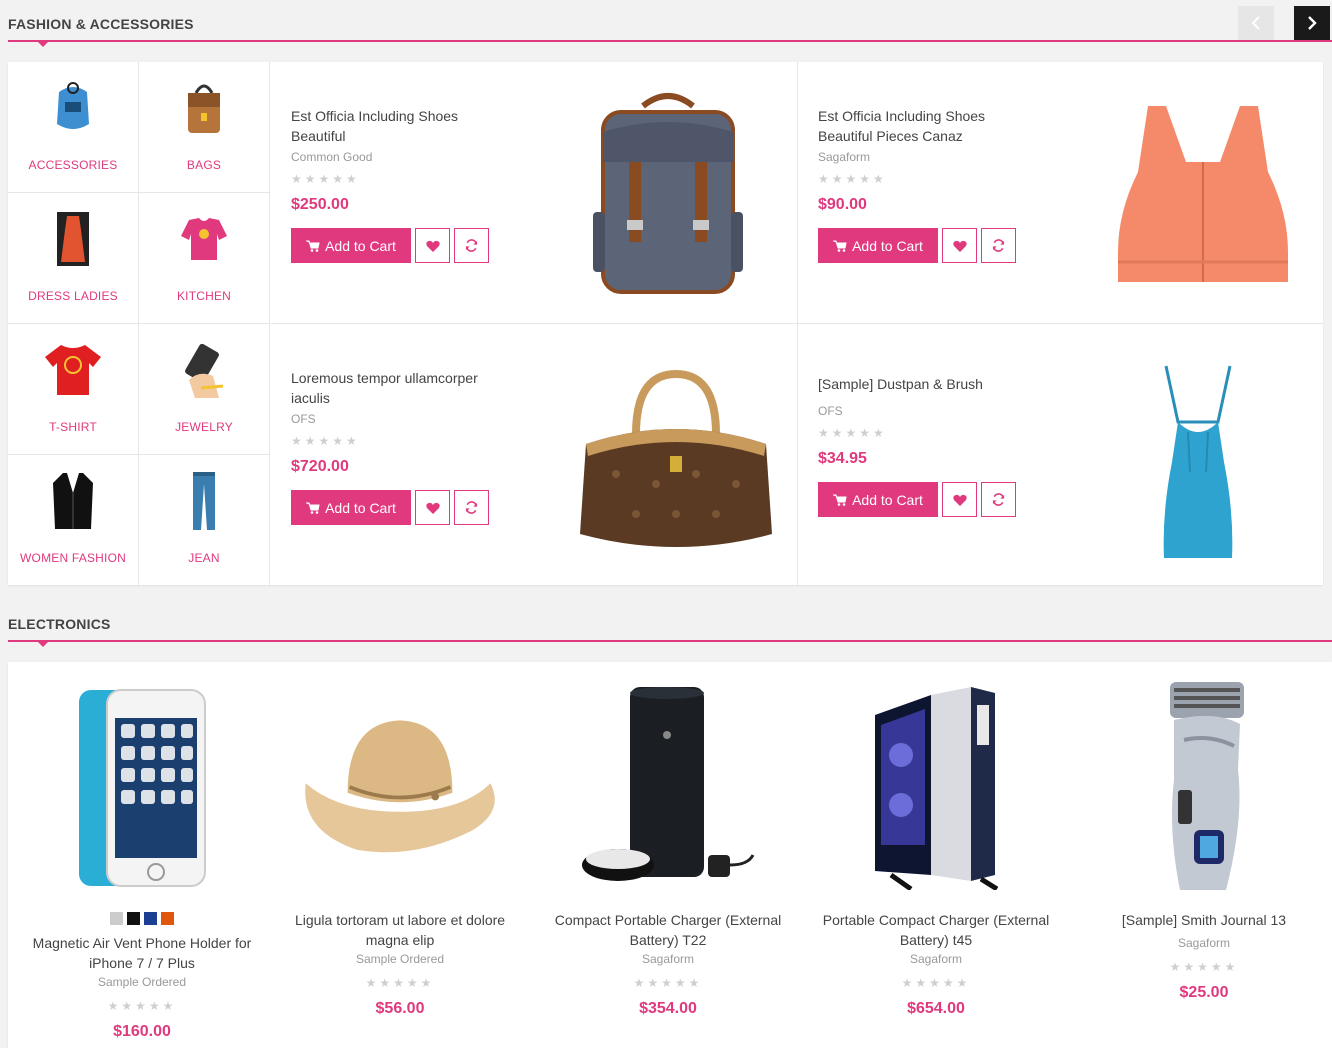 The height and width of the screenshot is (1048, 1332). I want to click on category-label: ACCESSORIES, so click(73, 165).